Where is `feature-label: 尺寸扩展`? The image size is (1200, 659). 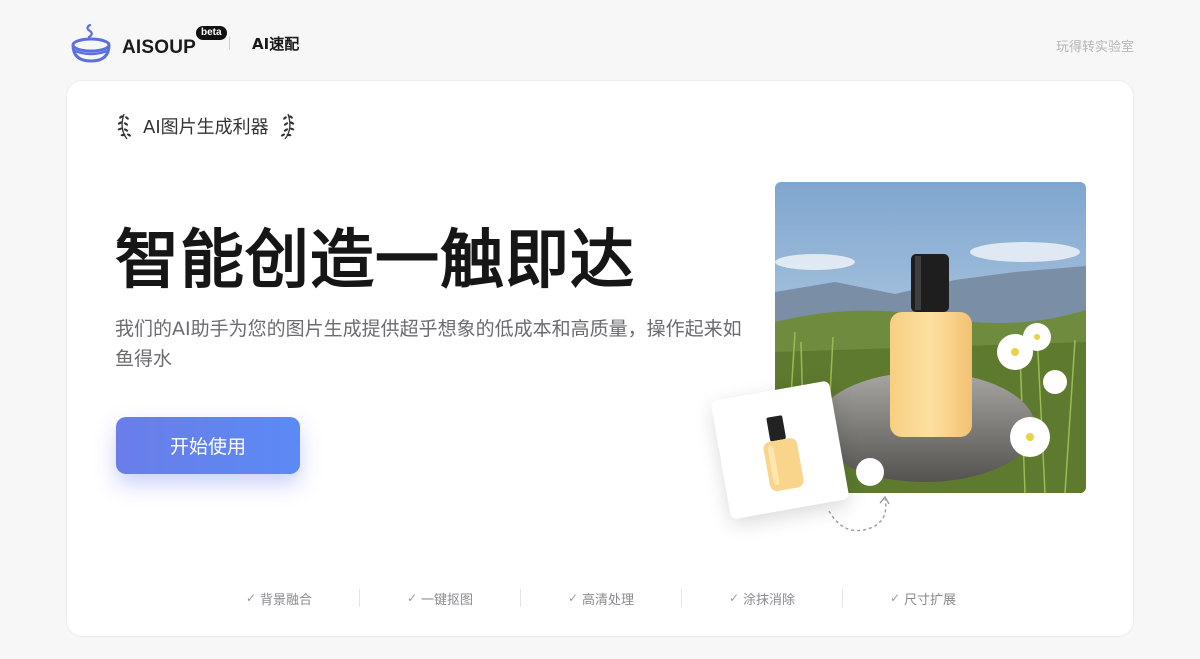
feature-label: 尺寸扩展 is located at coordinates (930, 600).